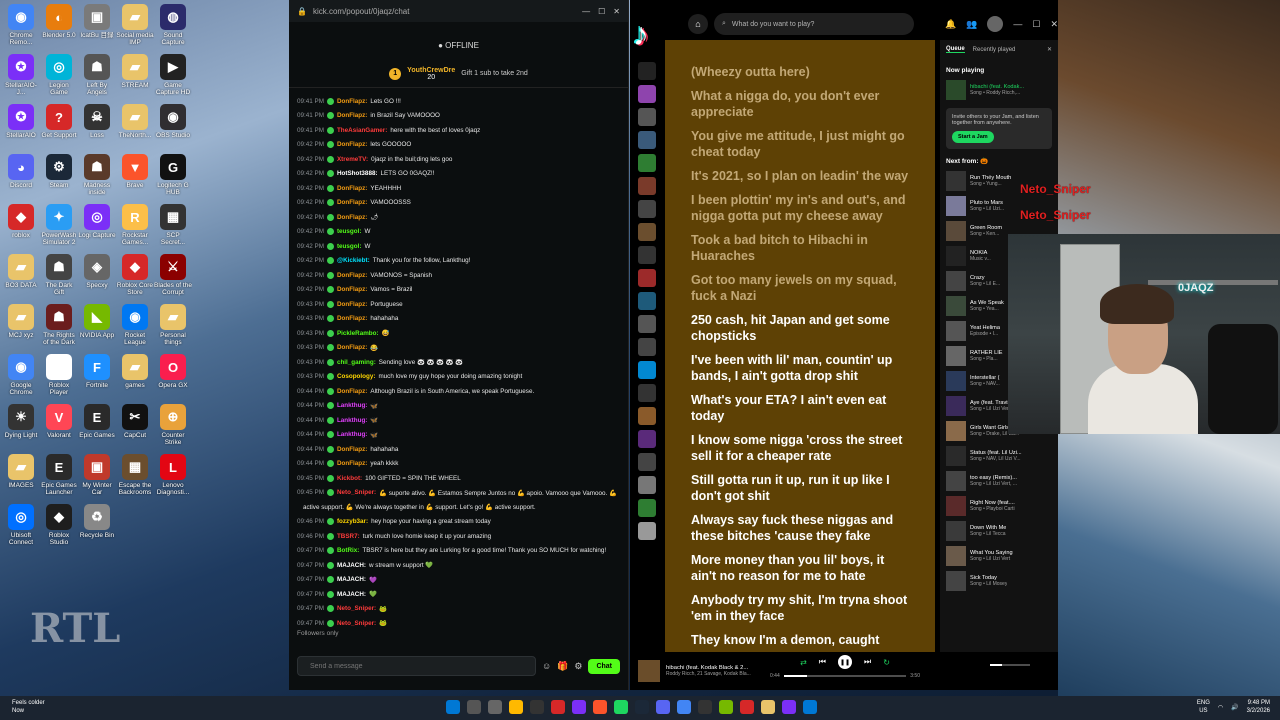 The width and height of the screenshot is (1280, 720). Describe the element at coordinates (97, 125) in the screenshot. I see `desktop-icon: ☠ Loss` at that location.